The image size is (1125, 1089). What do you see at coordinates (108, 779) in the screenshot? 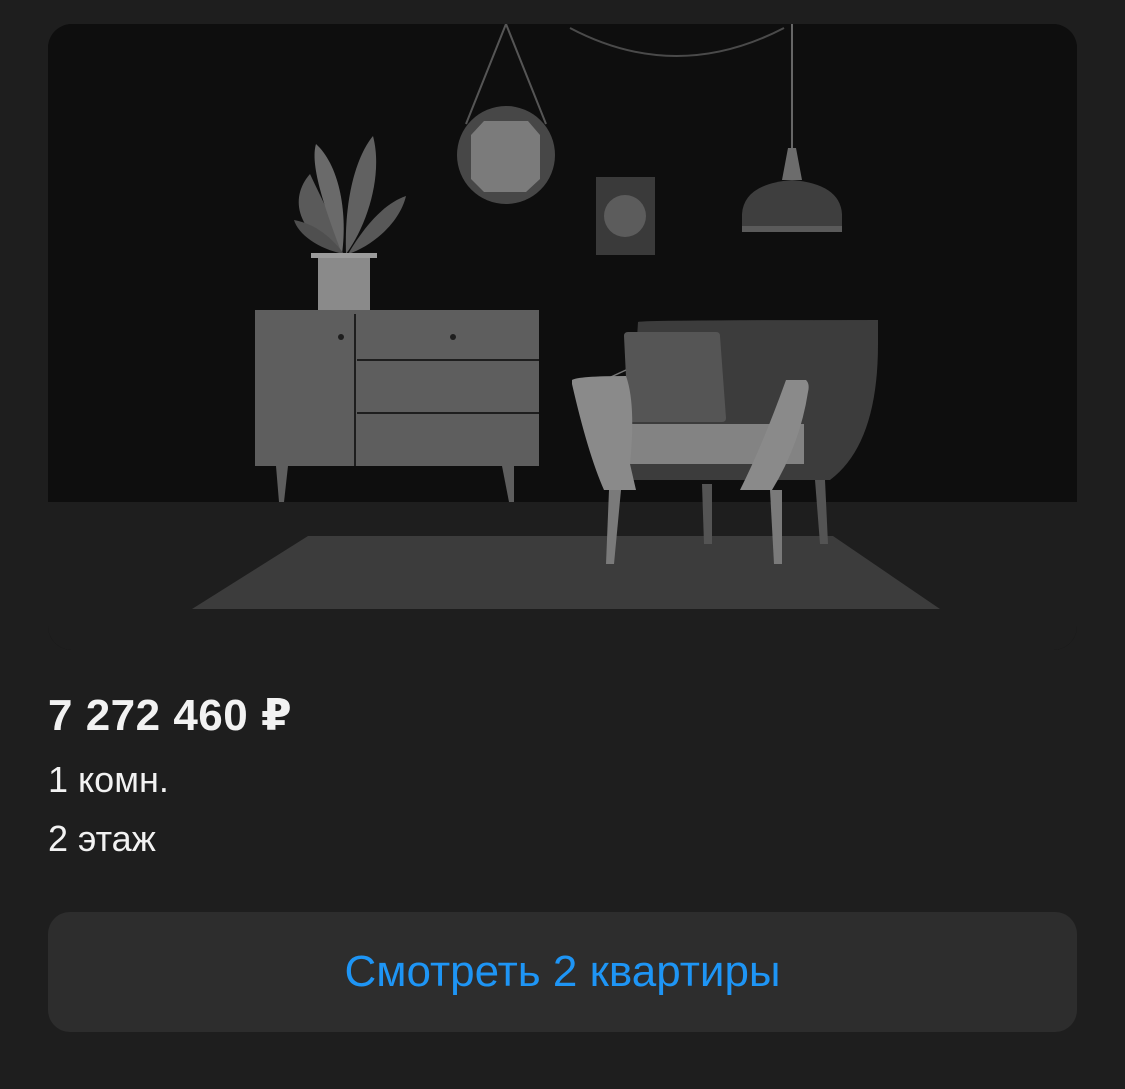
I see `listing-rooms: 1 комн.` at bounding box center [108, 779].